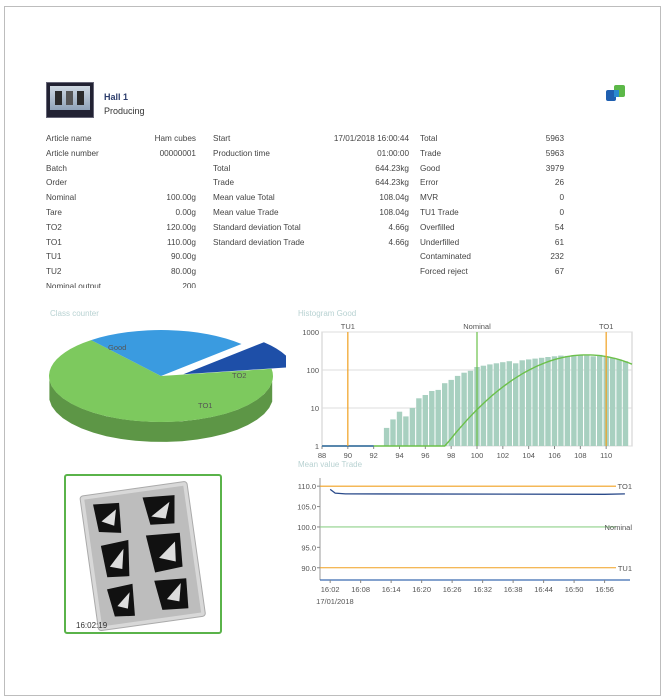 This screenshot has width=665, height=697. Describe the element at coordinates (121, 257) in the screenshot. I see `stat-row: TU1 90.00g` at that location.